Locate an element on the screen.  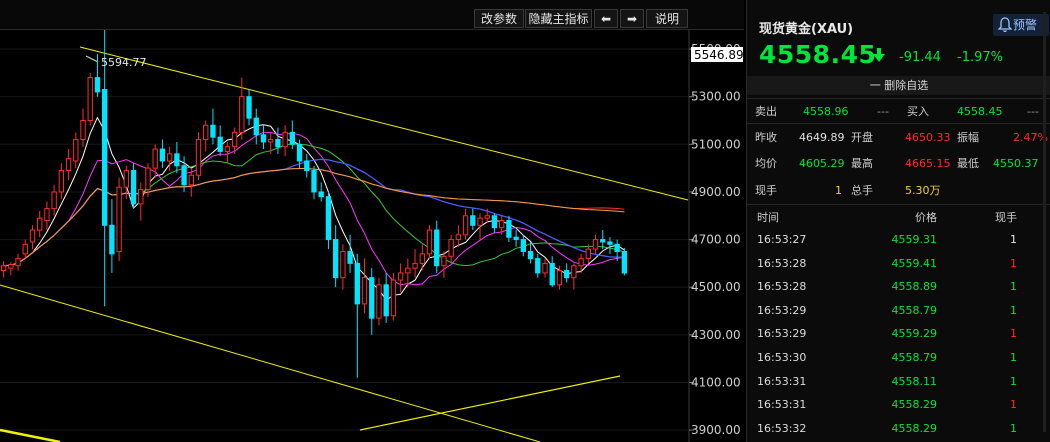
tick-time: 16:53:27 is located at coordinates (782, 239).